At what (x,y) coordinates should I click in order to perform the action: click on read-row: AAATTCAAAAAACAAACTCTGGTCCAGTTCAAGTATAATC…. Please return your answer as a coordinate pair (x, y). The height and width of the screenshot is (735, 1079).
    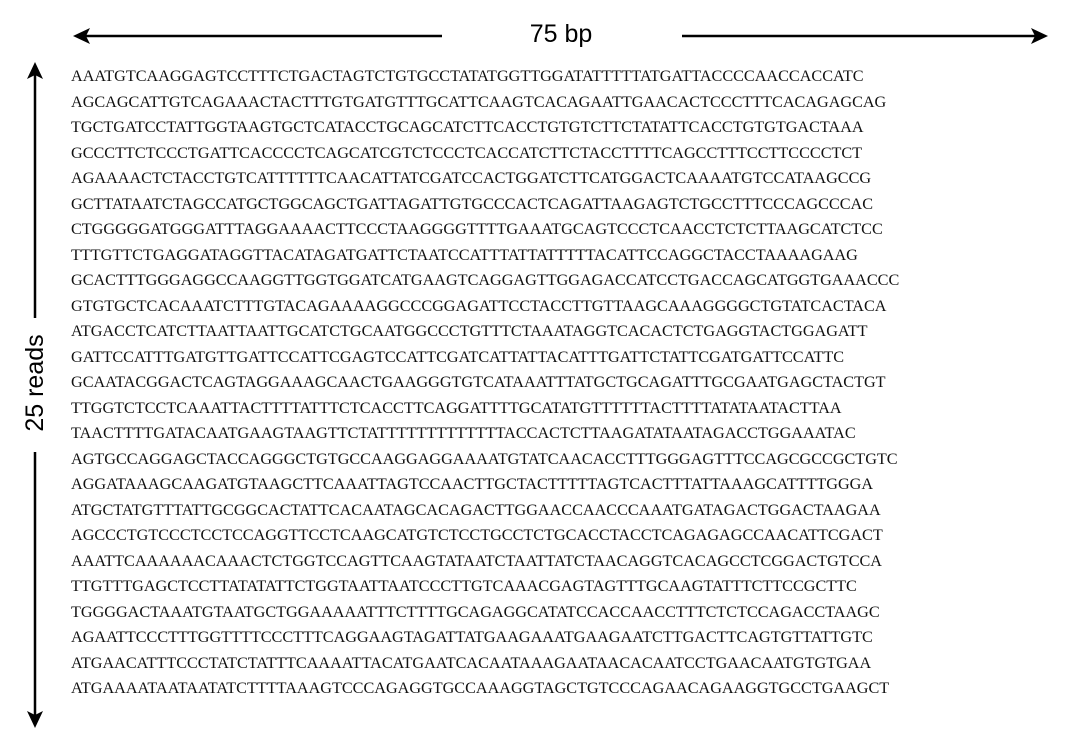
    Looking at the image, I should click on (476, 560).